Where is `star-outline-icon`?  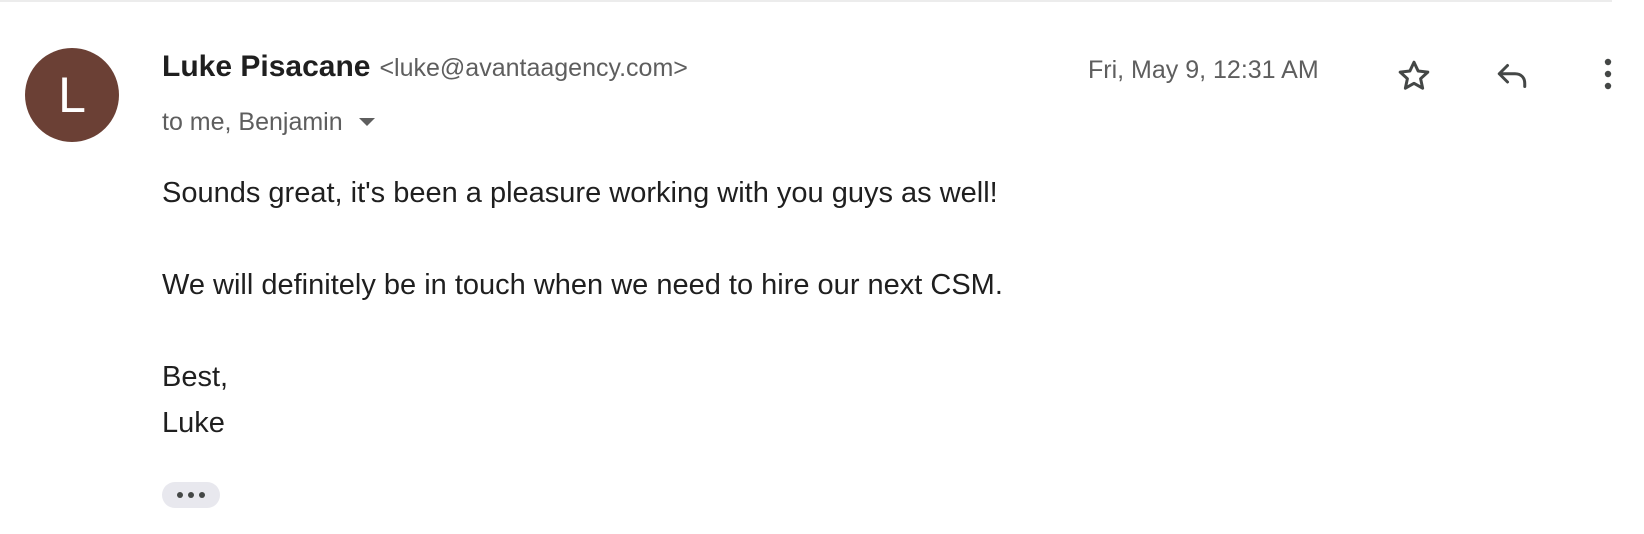 star-outline-icon is located at coordinates (1414, 75).